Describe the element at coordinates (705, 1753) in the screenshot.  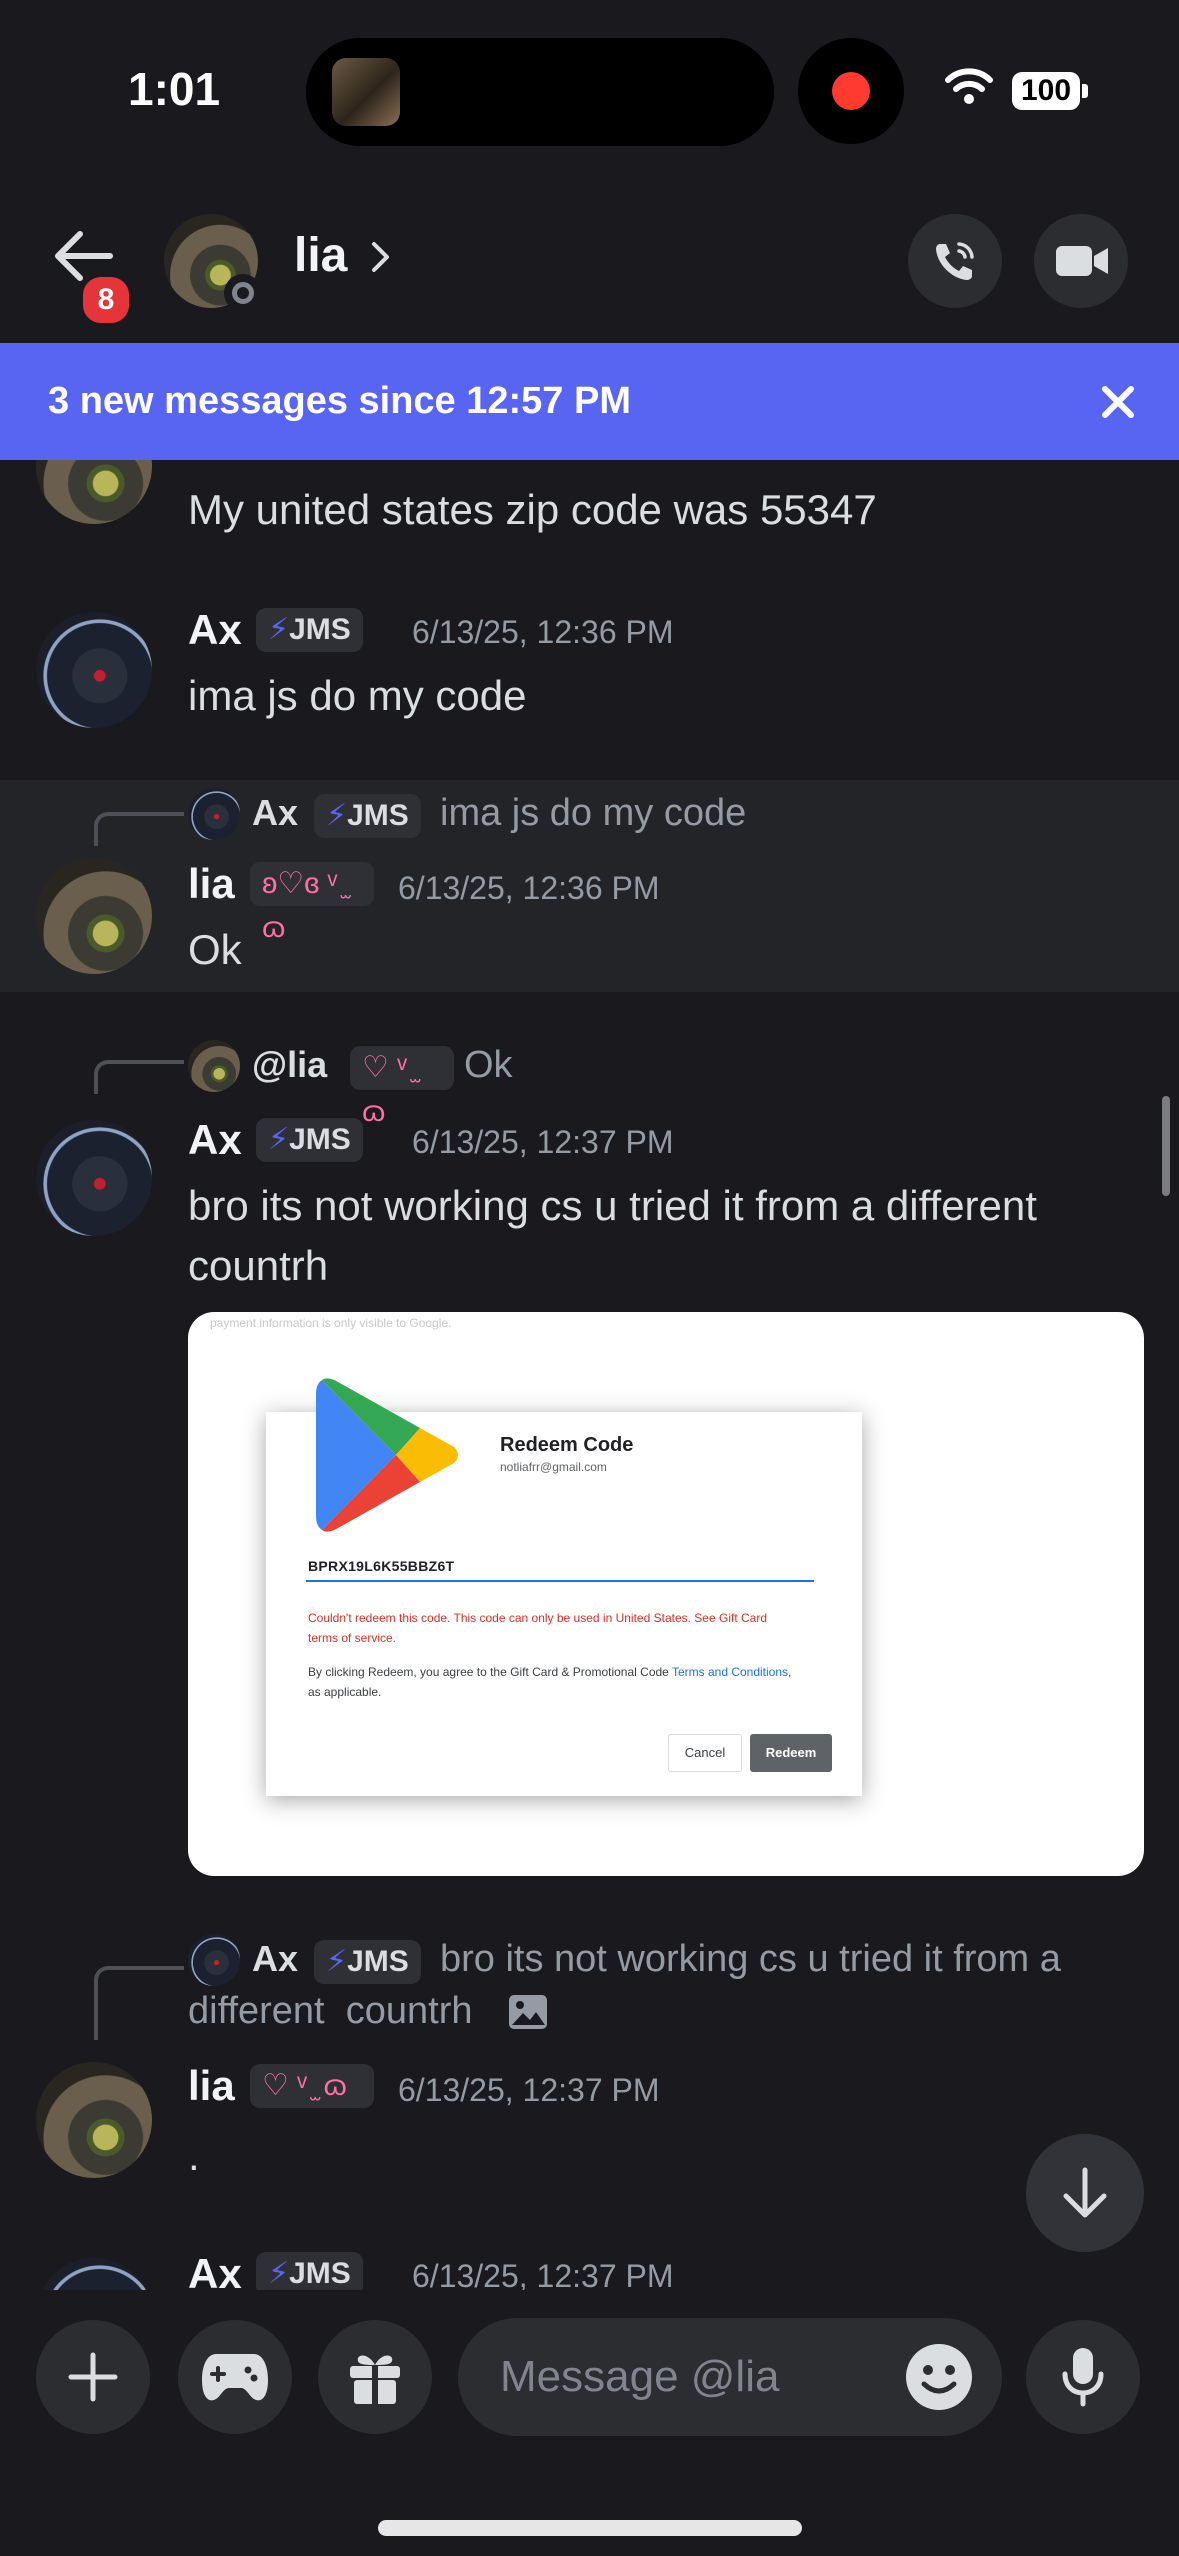
I see `cancel-button: Cancel` at that location.